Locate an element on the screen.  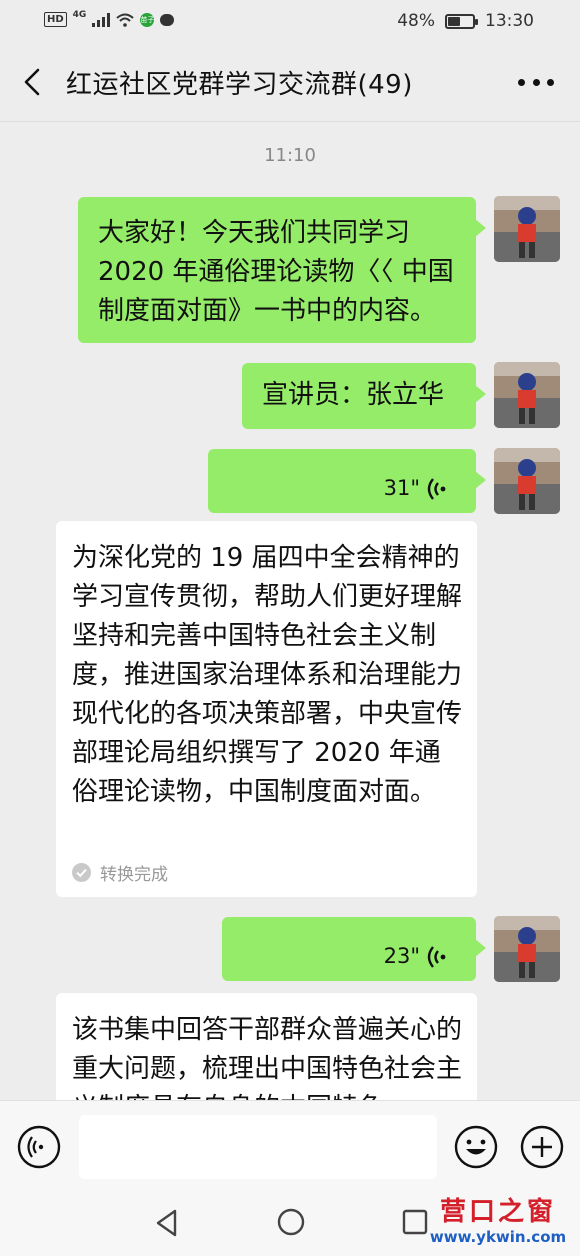
status-time: 13:30 is located at coordinates (509, 21).